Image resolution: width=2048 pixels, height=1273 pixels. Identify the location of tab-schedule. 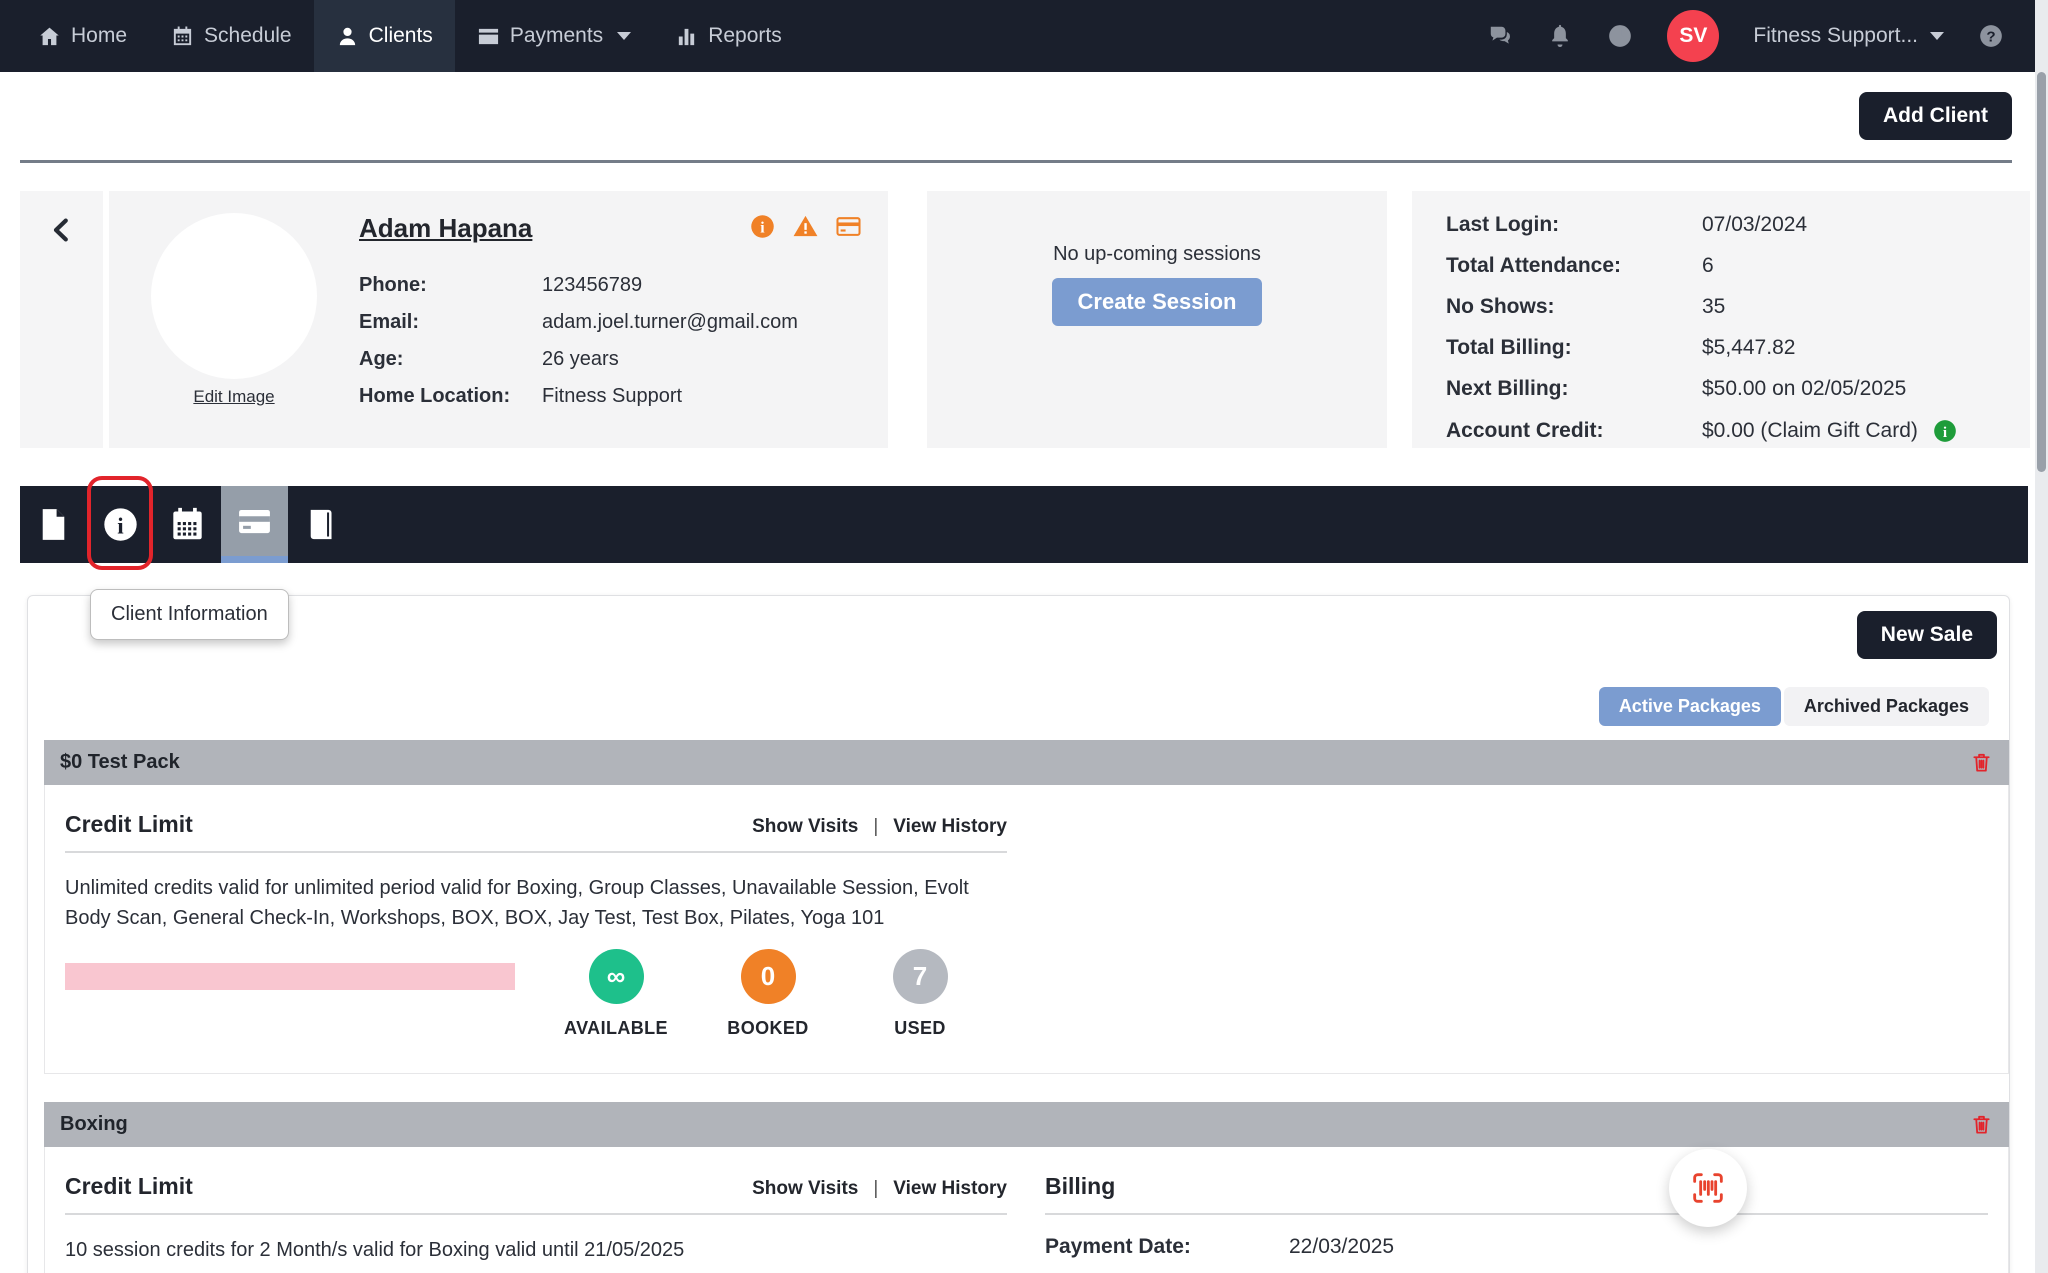
(187, 524).